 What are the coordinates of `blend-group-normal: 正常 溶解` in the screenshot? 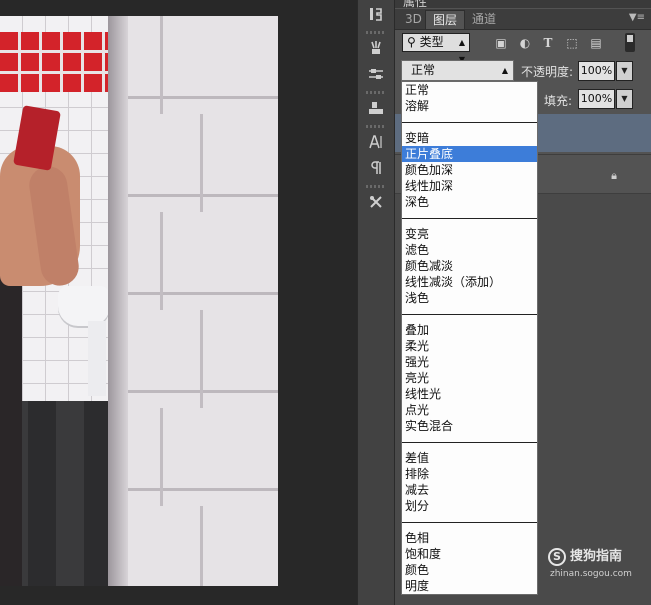 It's located at (469, 98).